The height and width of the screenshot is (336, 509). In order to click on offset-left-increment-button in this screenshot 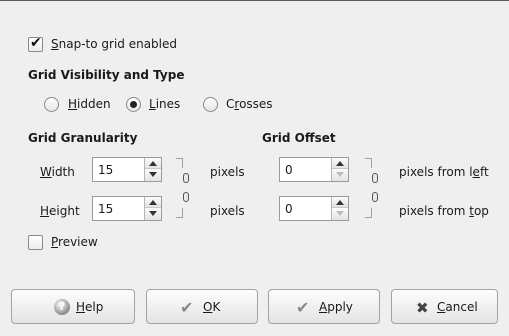, I will do `click(340, 163)`.